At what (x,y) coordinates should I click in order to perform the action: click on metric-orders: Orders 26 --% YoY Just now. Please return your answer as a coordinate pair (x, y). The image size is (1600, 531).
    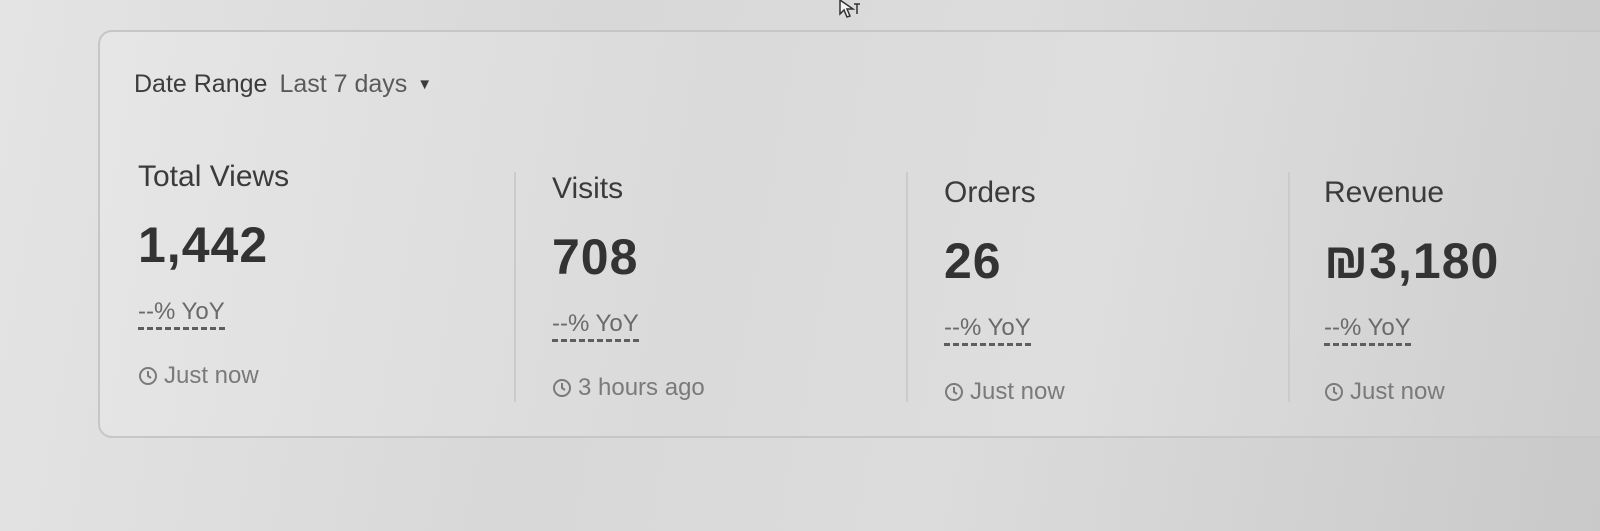
    Looking at the image, I should click on (1004, 296).